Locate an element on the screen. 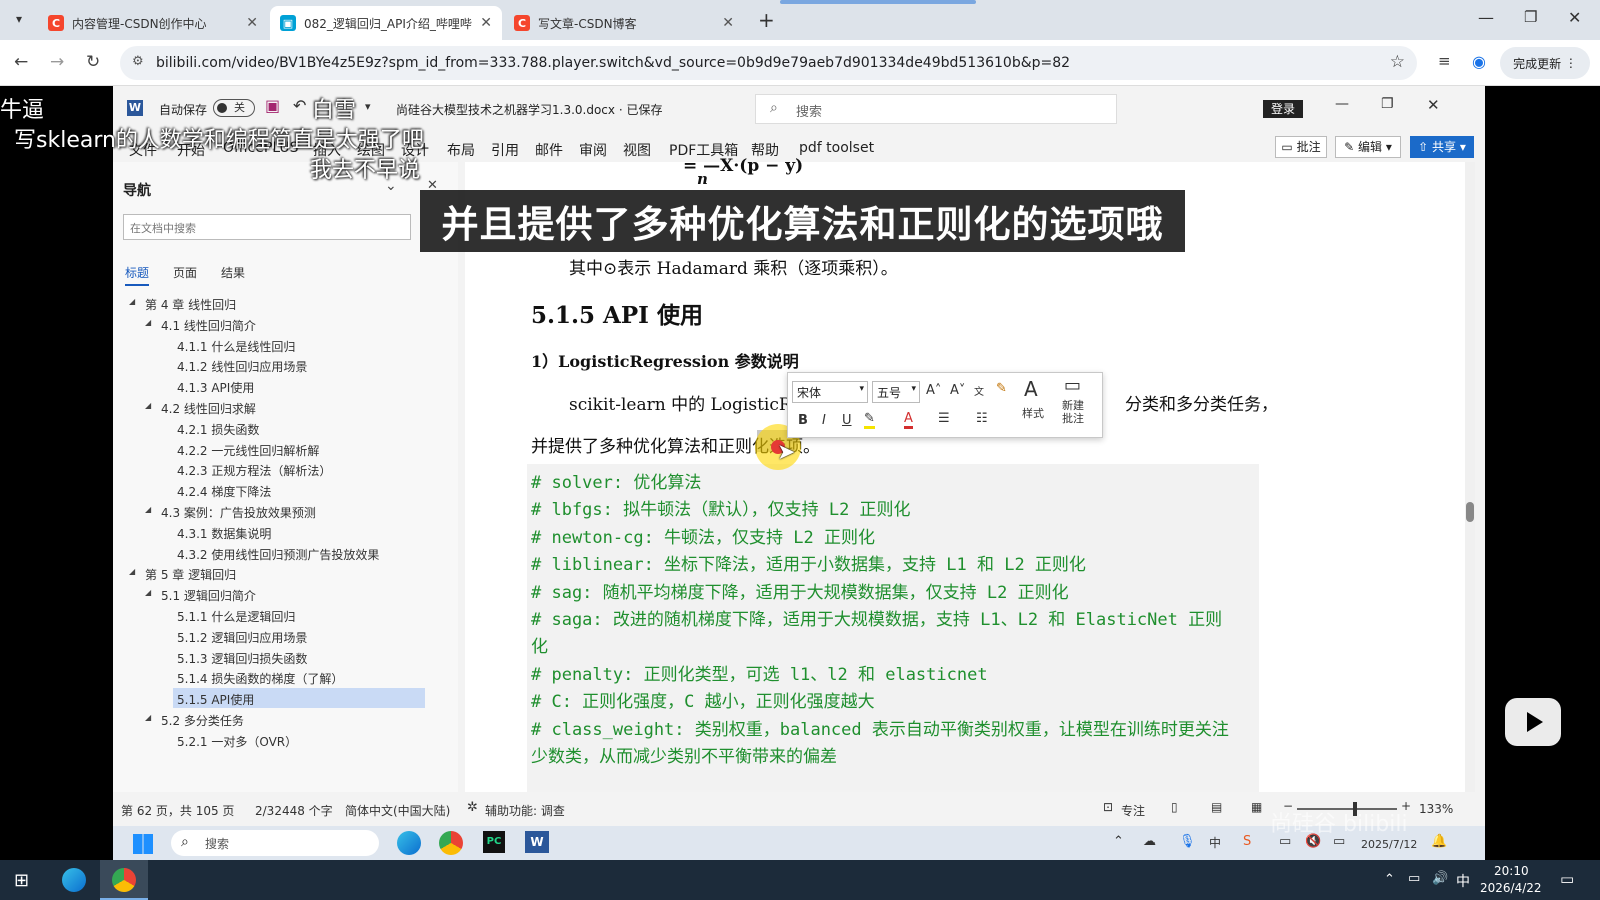 The width and height of the screenshot is (1600, 900). minimize-icon: — is located at coordinates (1486, 17).